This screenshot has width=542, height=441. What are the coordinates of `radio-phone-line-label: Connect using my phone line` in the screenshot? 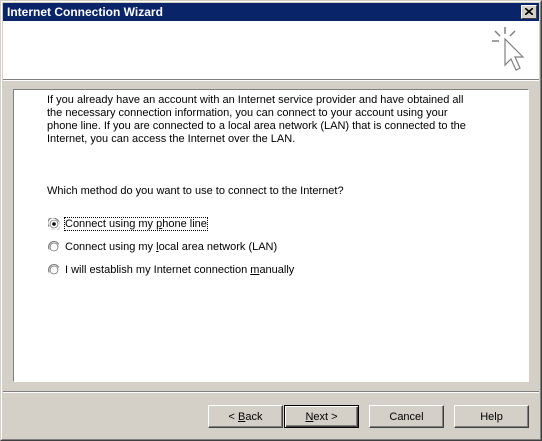 It's located at (136, 224).